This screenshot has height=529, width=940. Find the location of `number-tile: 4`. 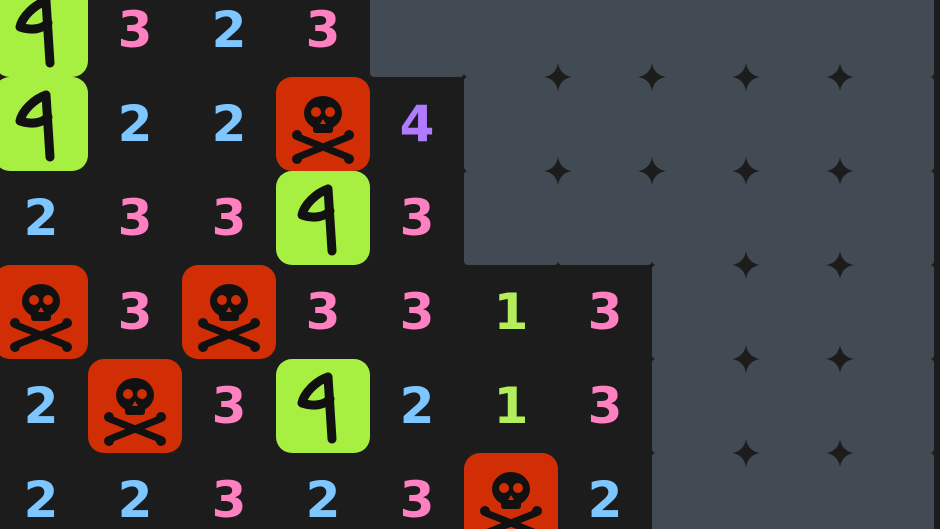

number-tile: 4 is located at coordinates (417, 124).